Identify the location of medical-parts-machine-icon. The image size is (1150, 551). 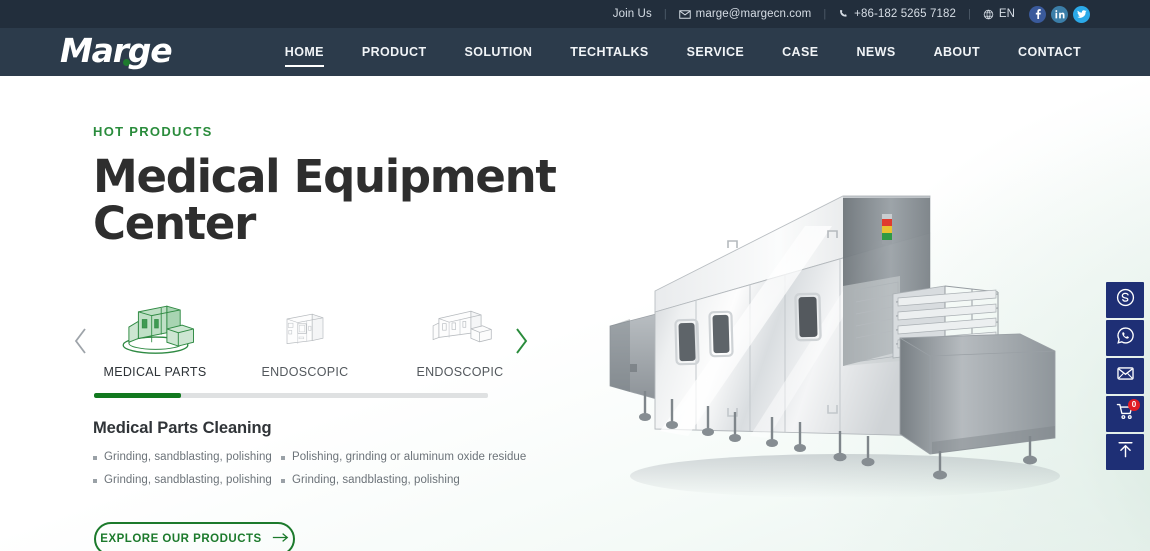
(155, 327).